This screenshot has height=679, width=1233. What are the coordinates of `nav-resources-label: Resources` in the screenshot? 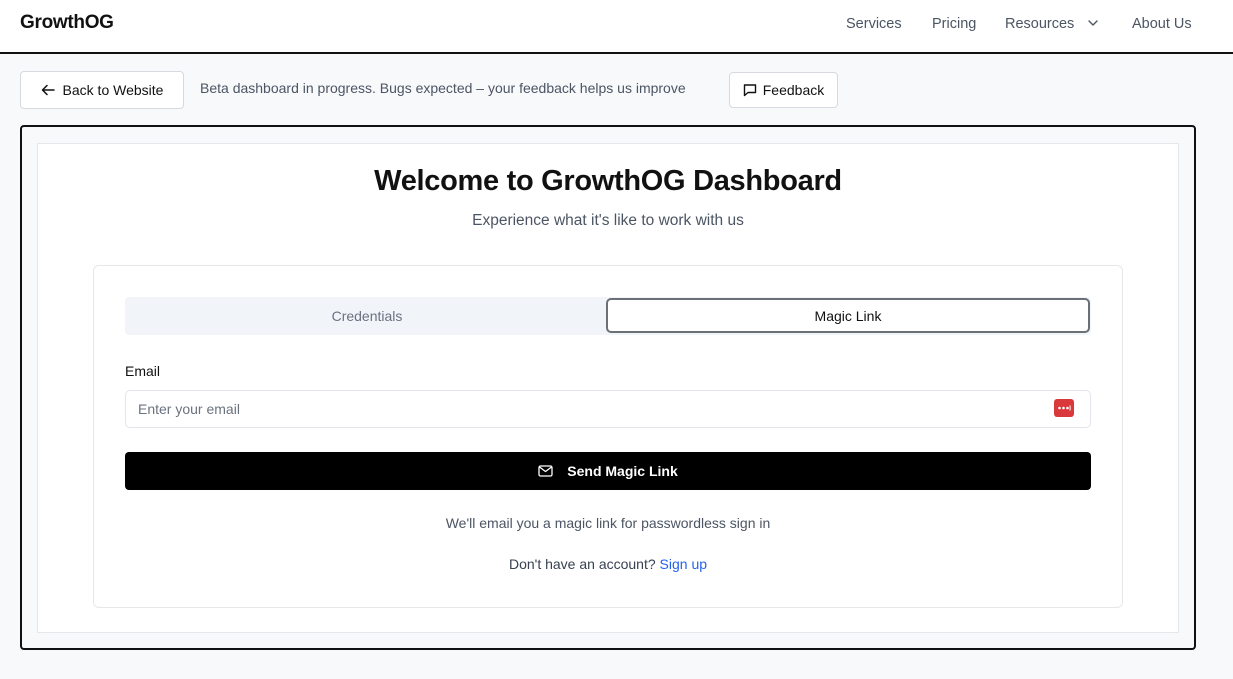 It's located at (1040, 24).